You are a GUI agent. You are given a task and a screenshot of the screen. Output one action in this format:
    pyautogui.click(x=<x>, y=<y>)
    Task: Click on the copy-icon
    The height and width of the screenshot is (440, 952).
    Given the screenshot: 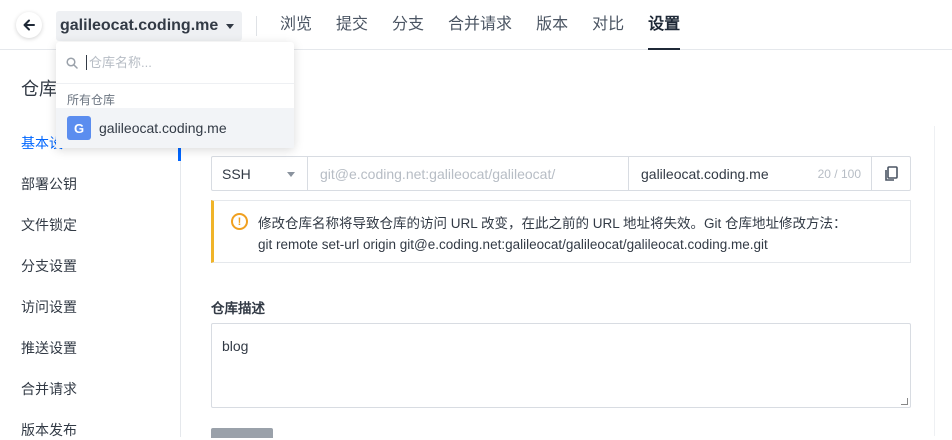 What is the action you would take?
    pyautogui.click(x=891, y=174)
    